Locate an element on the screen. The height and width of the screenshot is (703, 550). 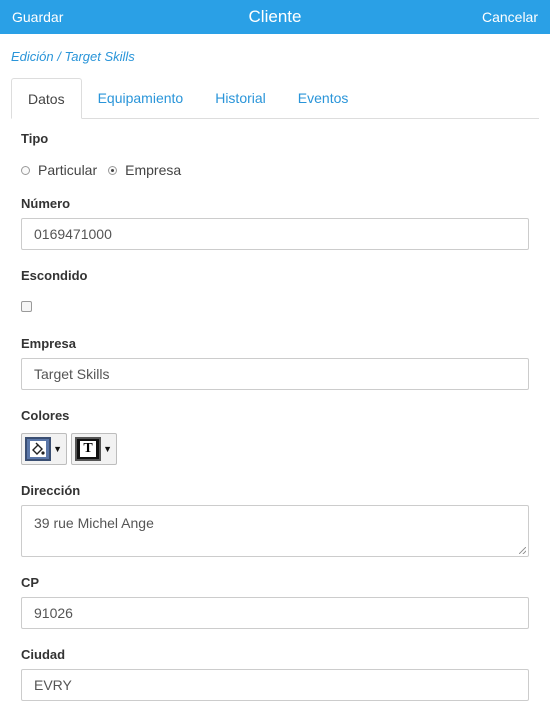
numero-field: 0169471000 is located at coordinates (275, 234).